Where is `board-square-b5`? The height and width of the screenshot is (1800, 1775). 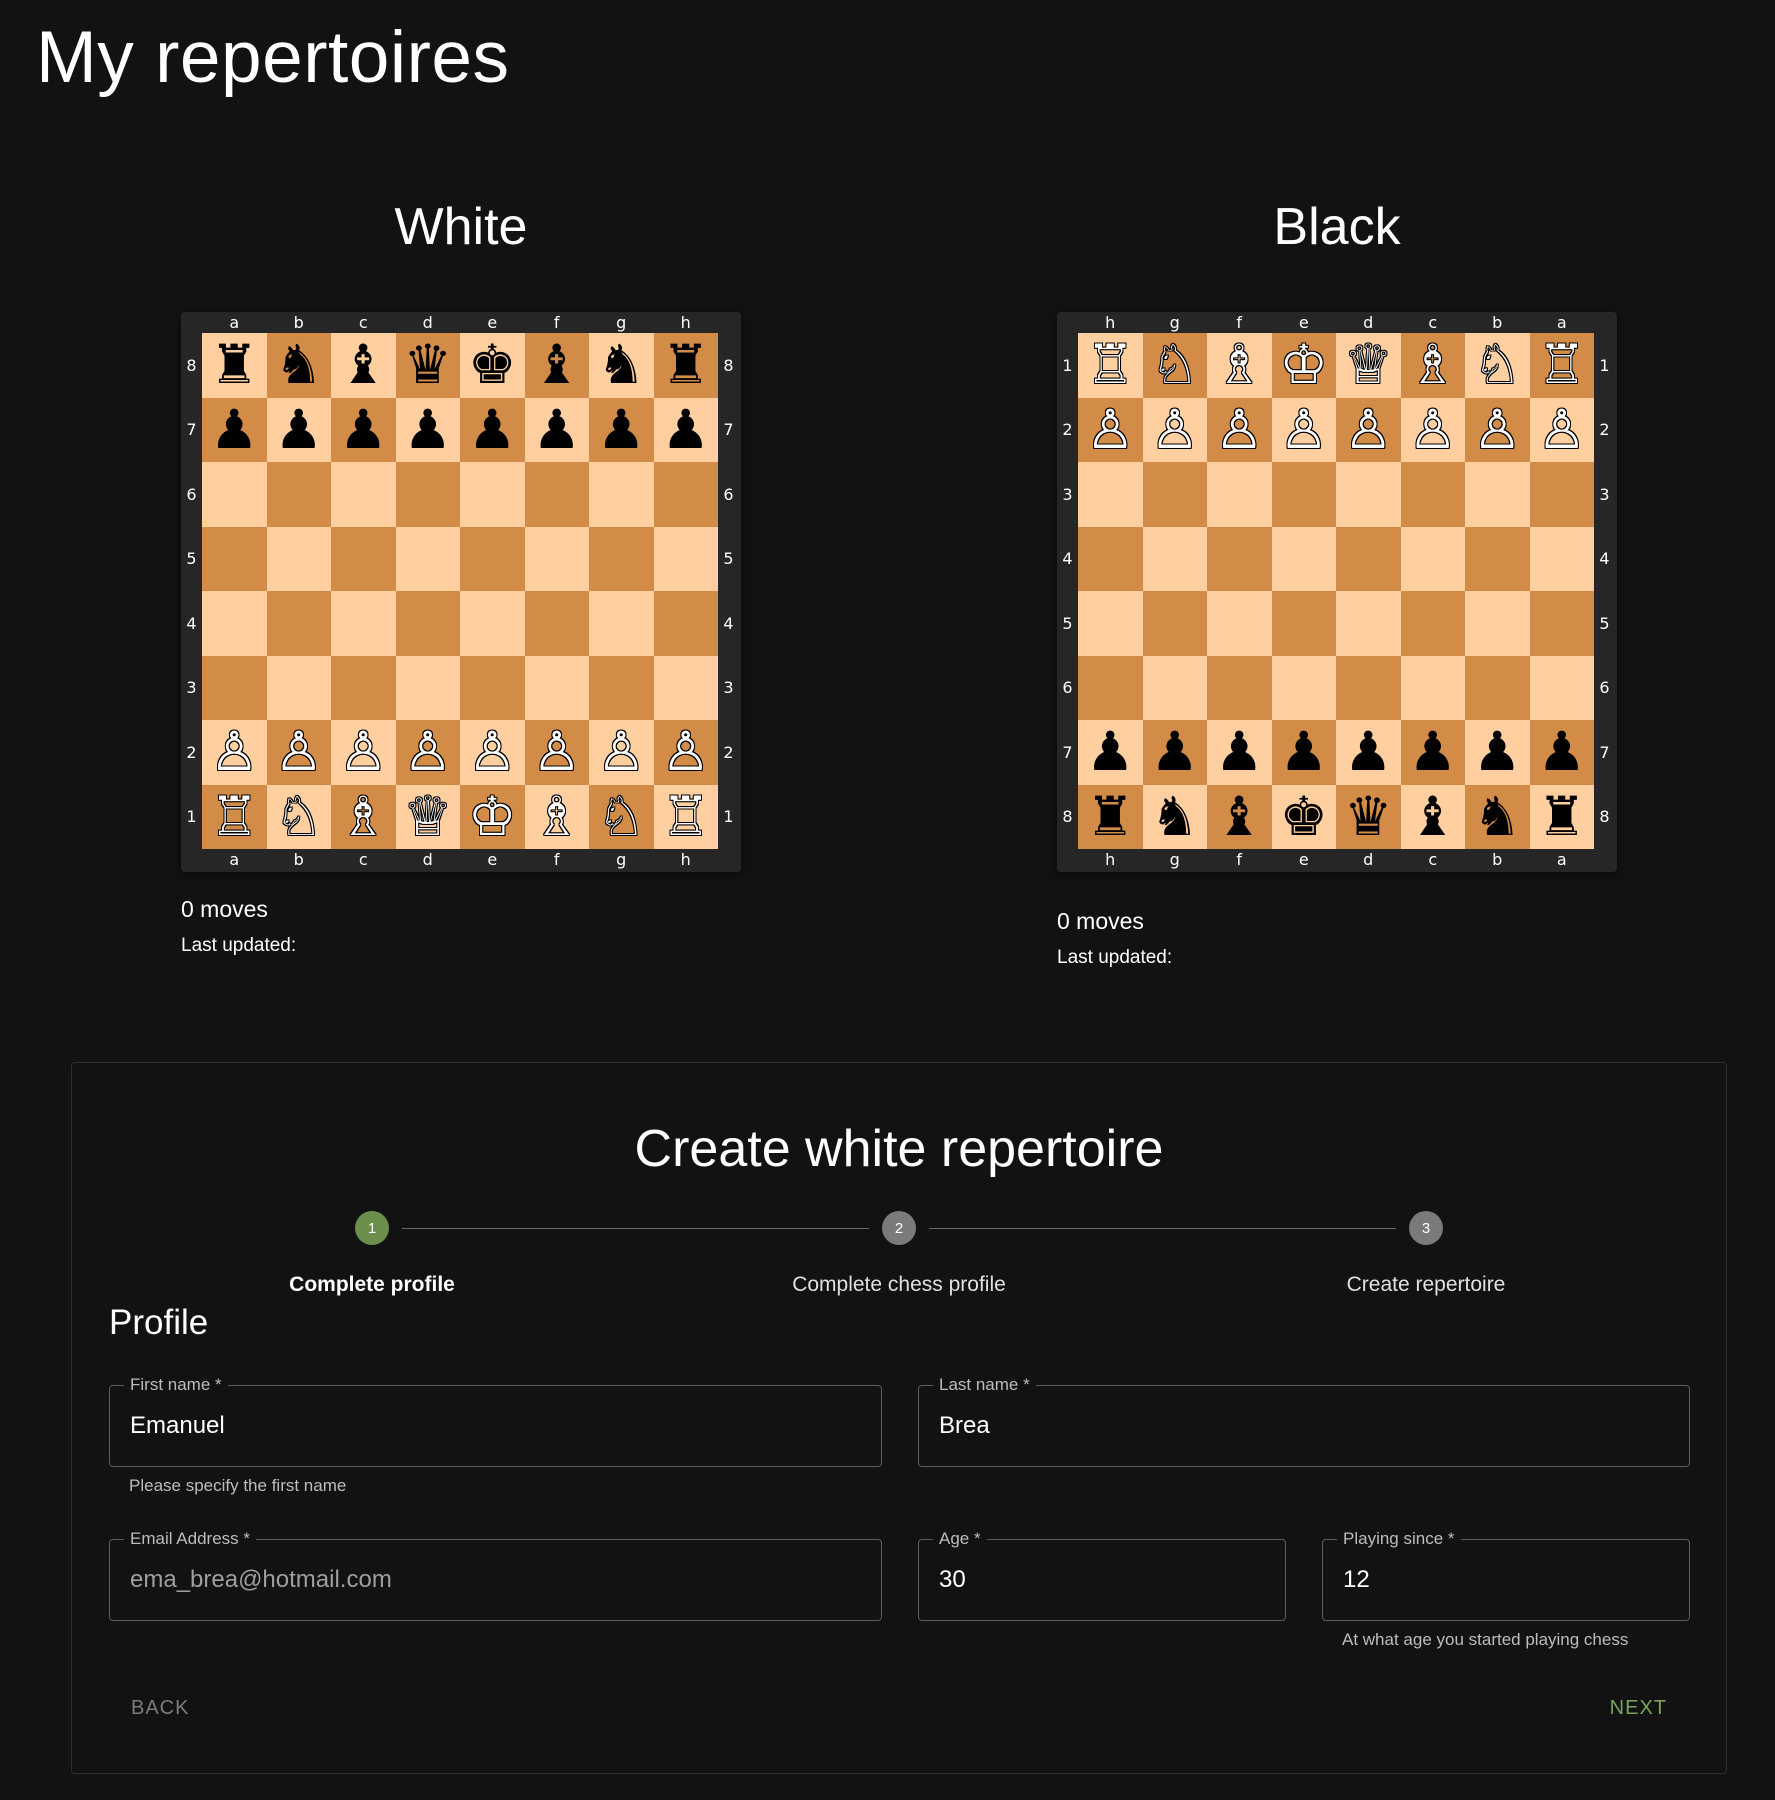
board-square-b5 is located at coordinates (1497, 623).